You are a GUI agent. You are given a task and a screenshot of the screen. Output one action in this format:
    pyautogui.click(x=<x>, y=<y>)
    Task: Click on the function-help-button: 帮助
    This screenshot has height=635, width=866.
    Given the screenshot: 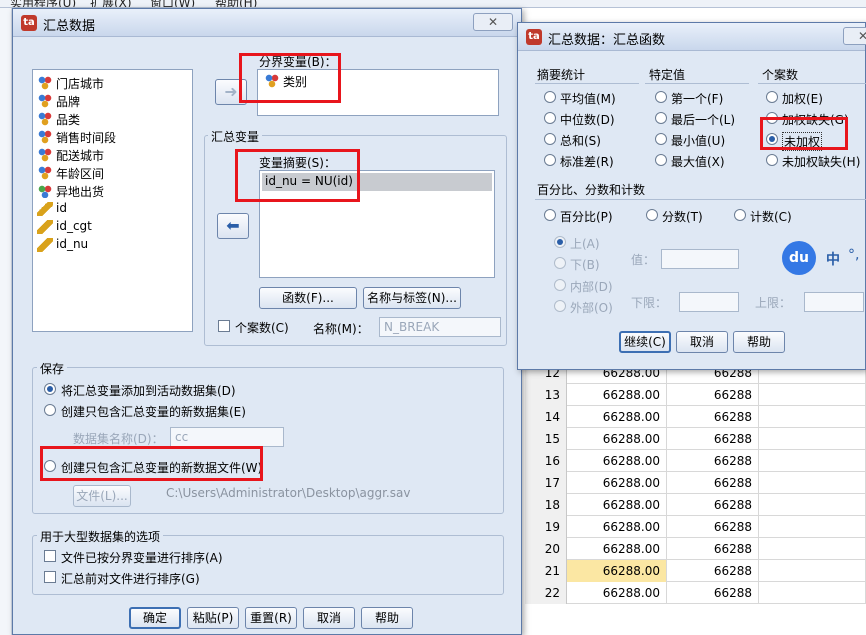 What is the action you would take?
    pyautogui.click(x=759, y=342)
    